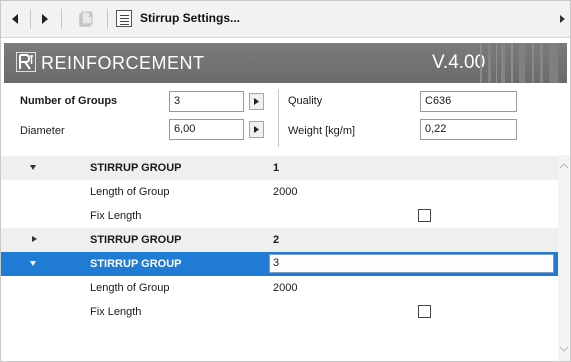  Describe the element at coordinates (256, 101) in the screenshot. I see `number-of-groups-arrow-button` at that location.